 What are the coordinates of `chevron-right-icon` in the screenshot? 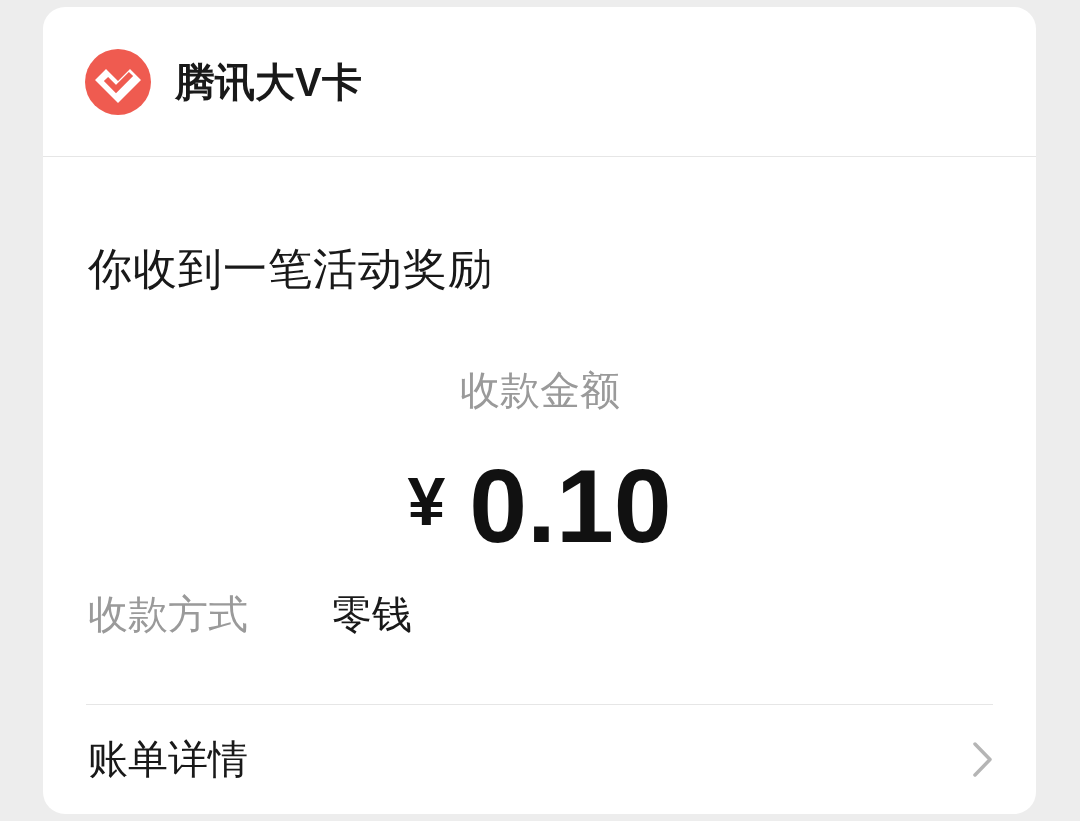 It's located at (983, 759).